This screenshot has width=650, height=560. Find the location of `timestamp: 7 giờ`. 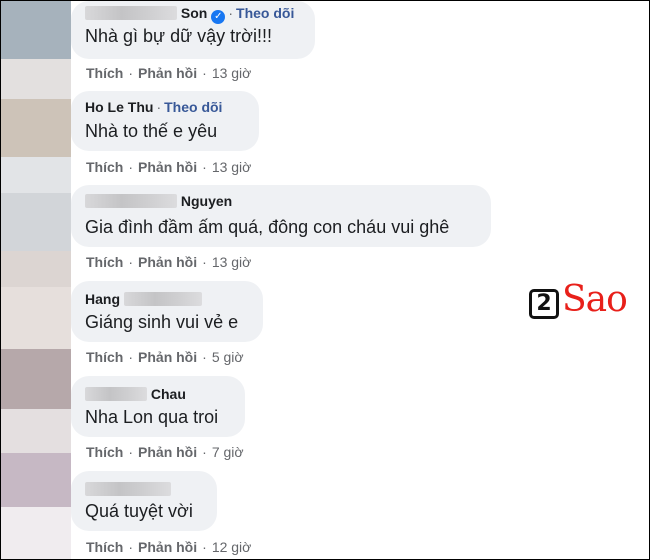

timestamp: 7 giờ is located at coordinates (228, 452).